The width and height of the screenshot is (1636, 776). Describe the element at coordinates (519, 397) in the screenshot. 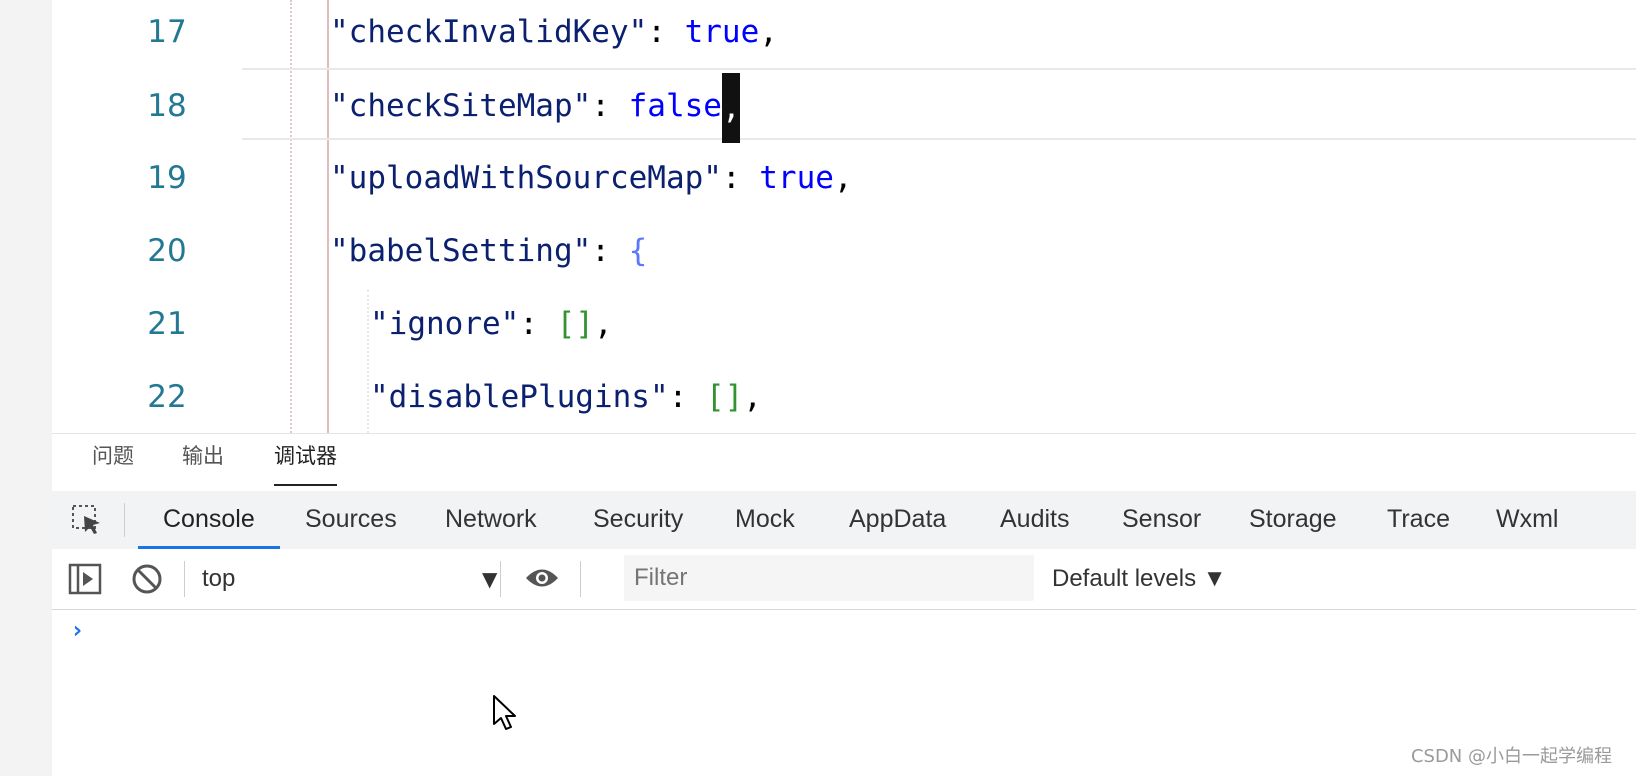

I see `json-key: "disablePlugins"` at that location.